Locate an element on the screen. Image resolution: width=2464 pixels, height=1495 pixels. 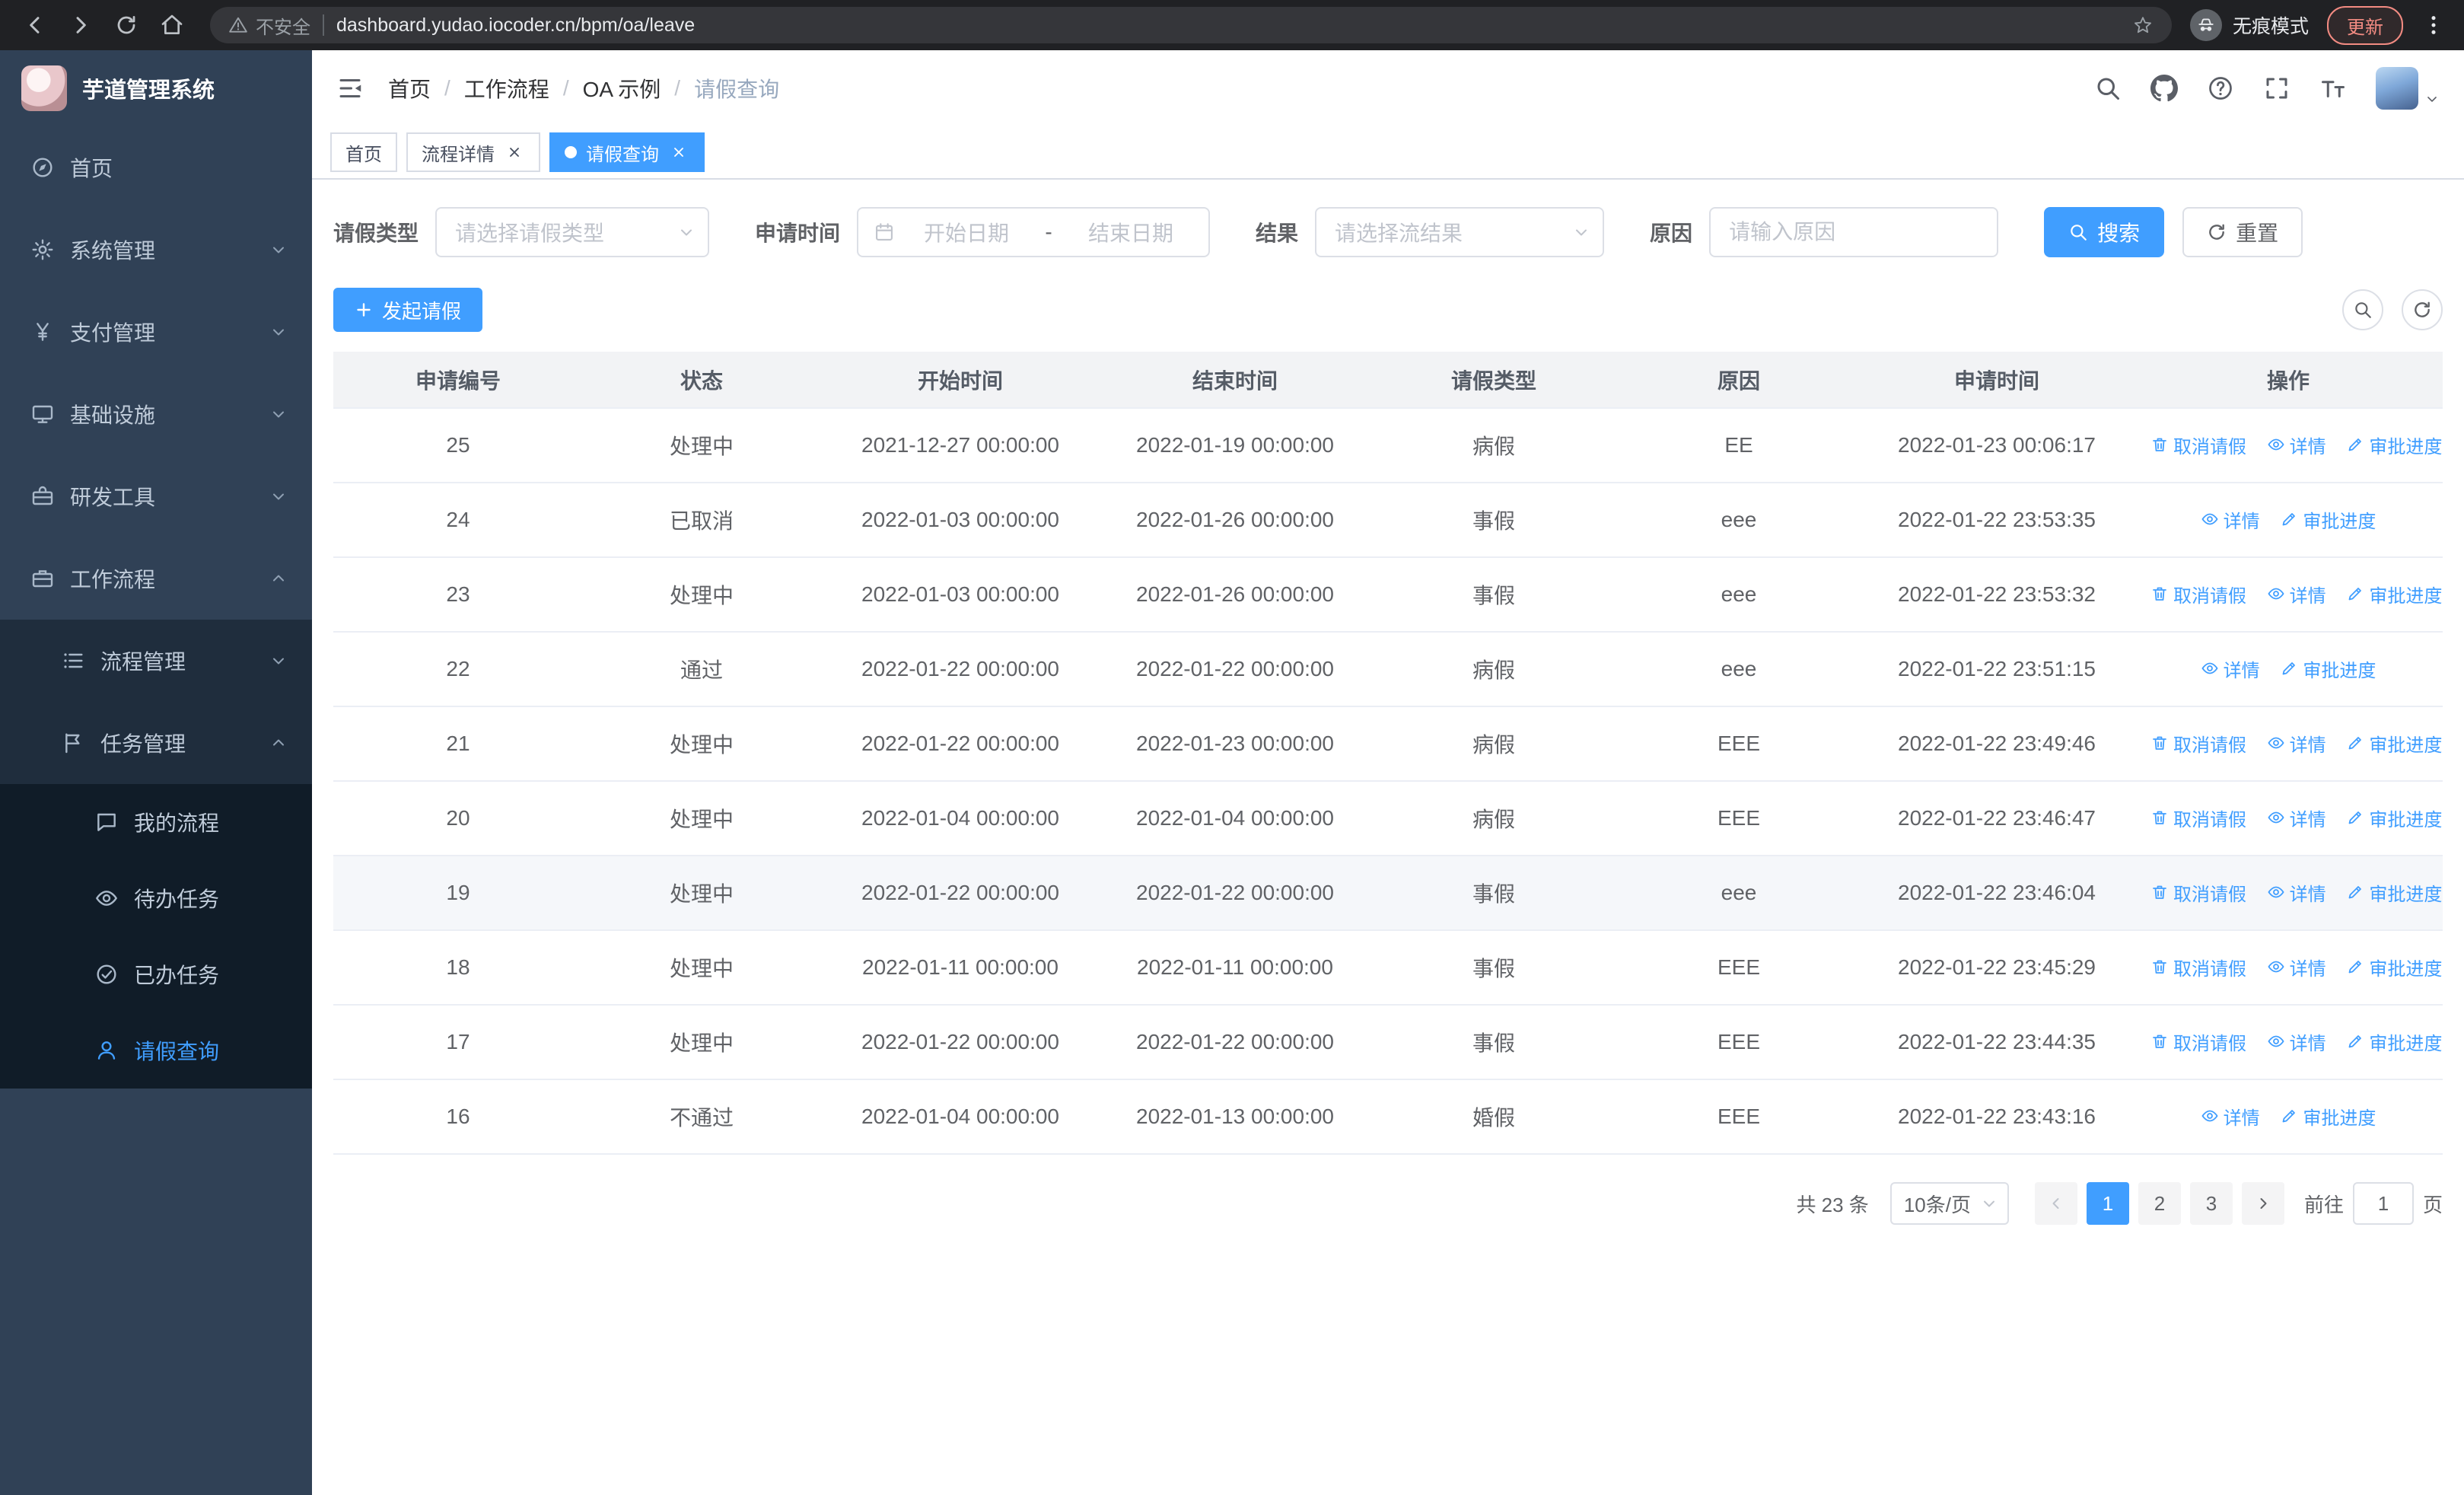
trash-icon is located at coordinates (2159, 892).